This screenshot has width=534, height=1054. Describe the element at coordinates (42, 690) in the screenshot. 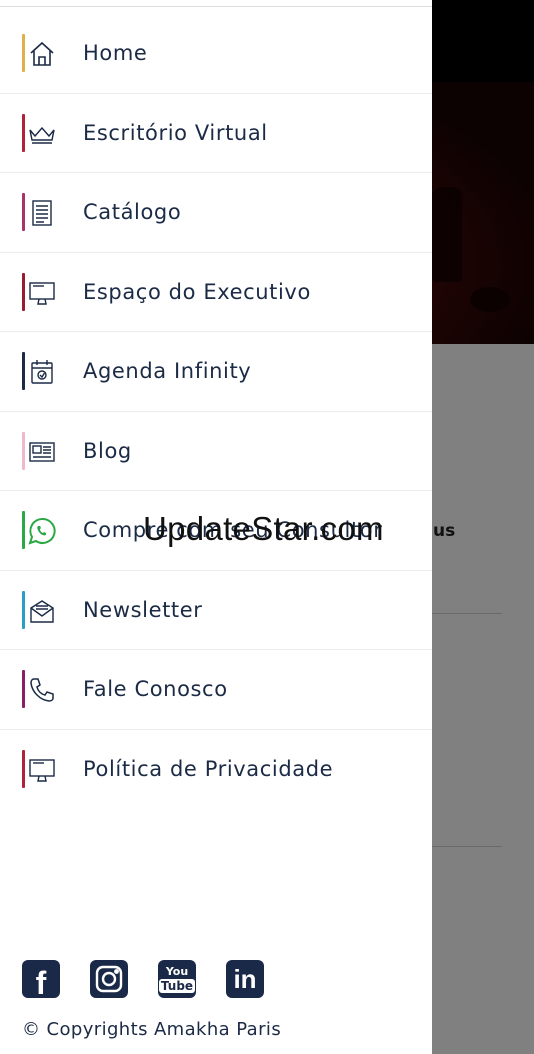

I see `phone-icon` at that location.